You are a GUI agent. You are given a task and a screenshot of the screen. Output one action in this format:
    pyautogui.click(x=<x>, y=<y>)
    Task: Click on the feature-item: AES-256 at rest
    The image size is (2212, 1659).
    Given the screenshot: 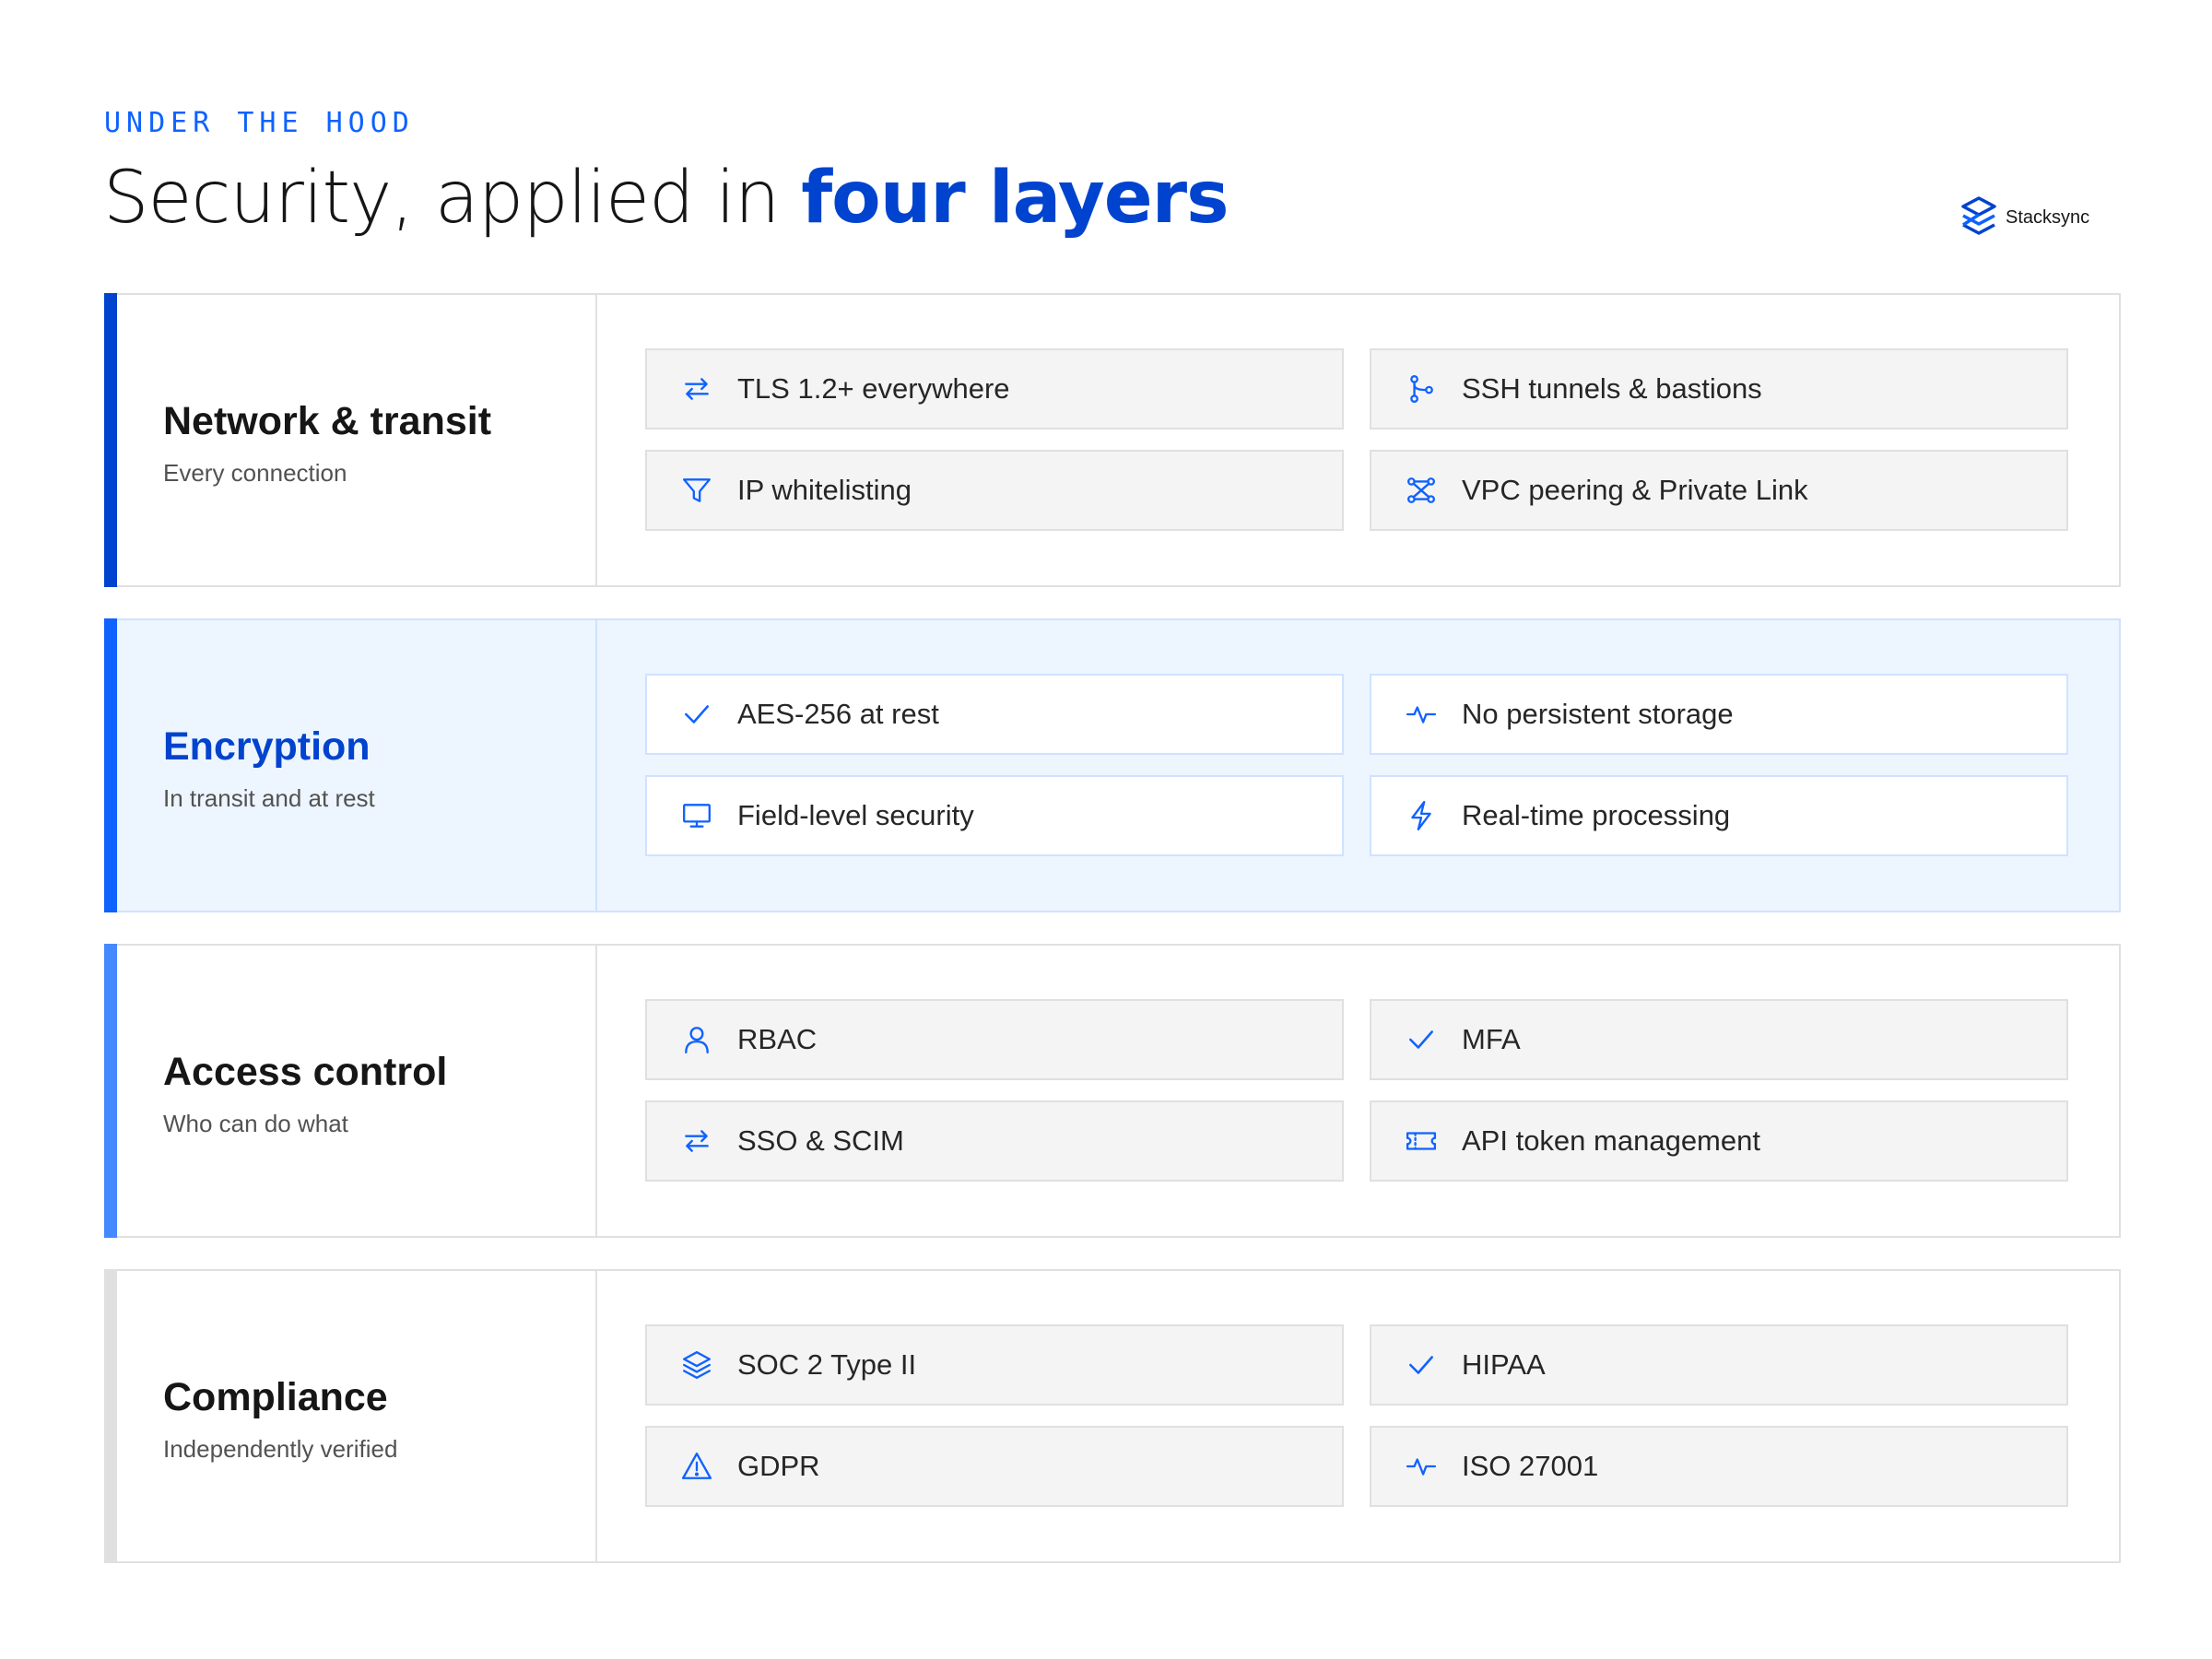 What is the action you would take?
    pyautogui.click(x=994, y=714)
    